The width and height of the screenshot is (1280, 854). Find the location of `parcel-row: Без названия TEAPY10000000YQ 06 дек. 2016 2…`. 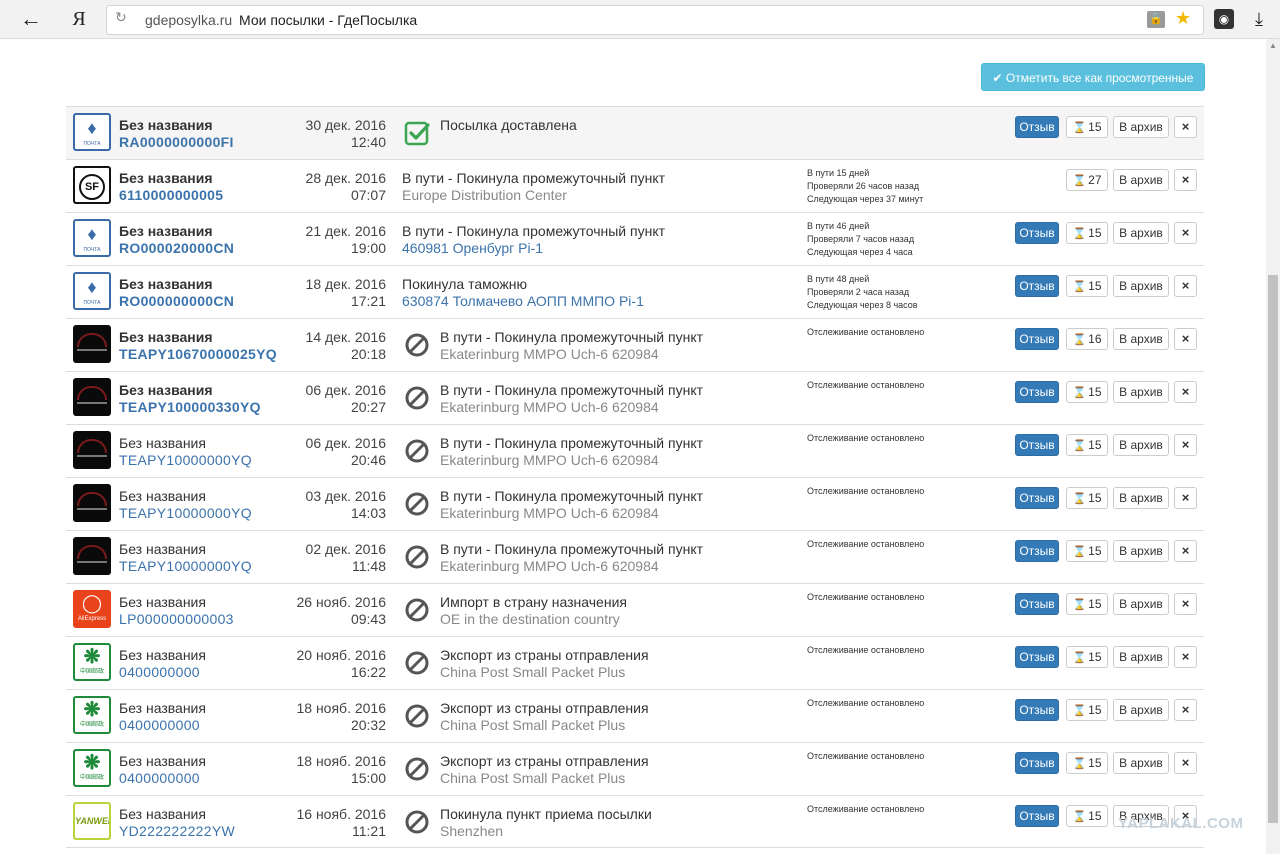

parcel-row: Без названия TEAPY10000000YQ 06 дек. 2016 2… is located at coordinates (635, 450).